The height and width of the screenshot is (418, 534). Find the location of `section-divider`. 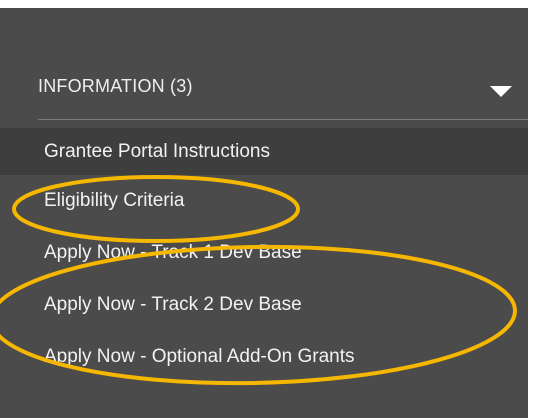

section-divider is located at coordinates (283, 119).